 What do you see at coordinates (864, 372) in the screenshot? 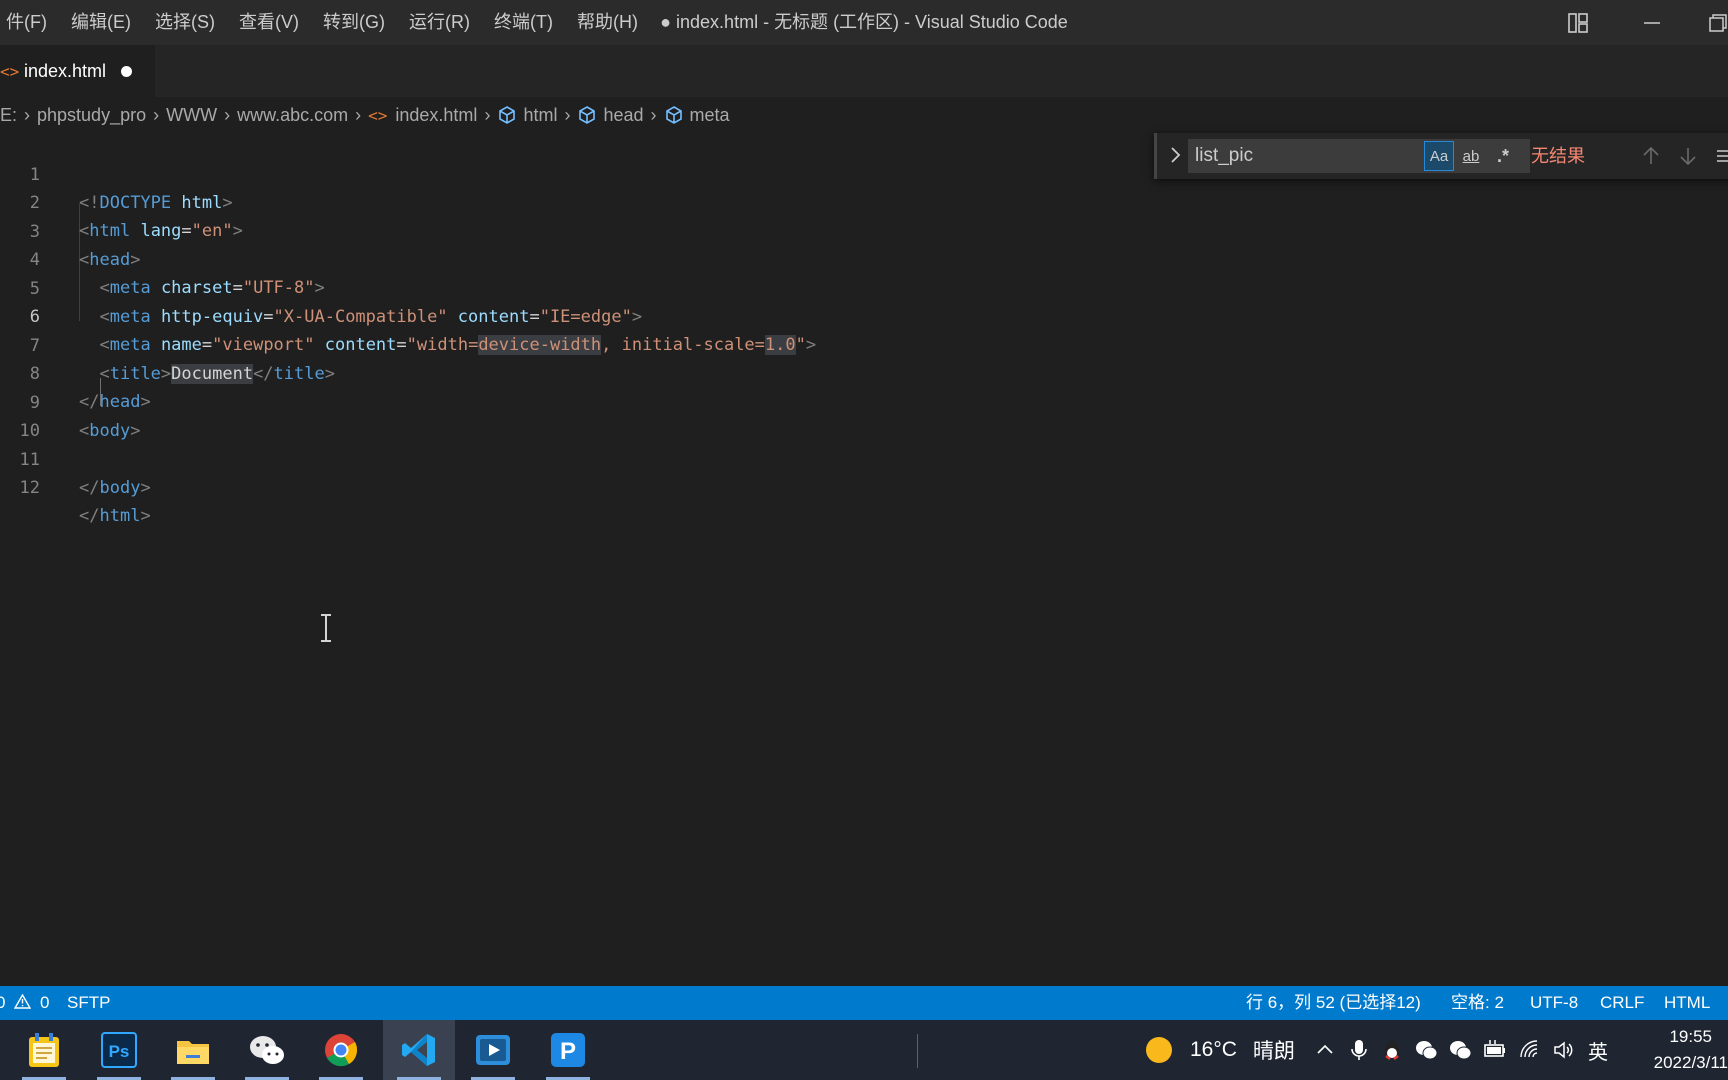
I see `code-line: 8 </head>` at bounding box center [864, 372].